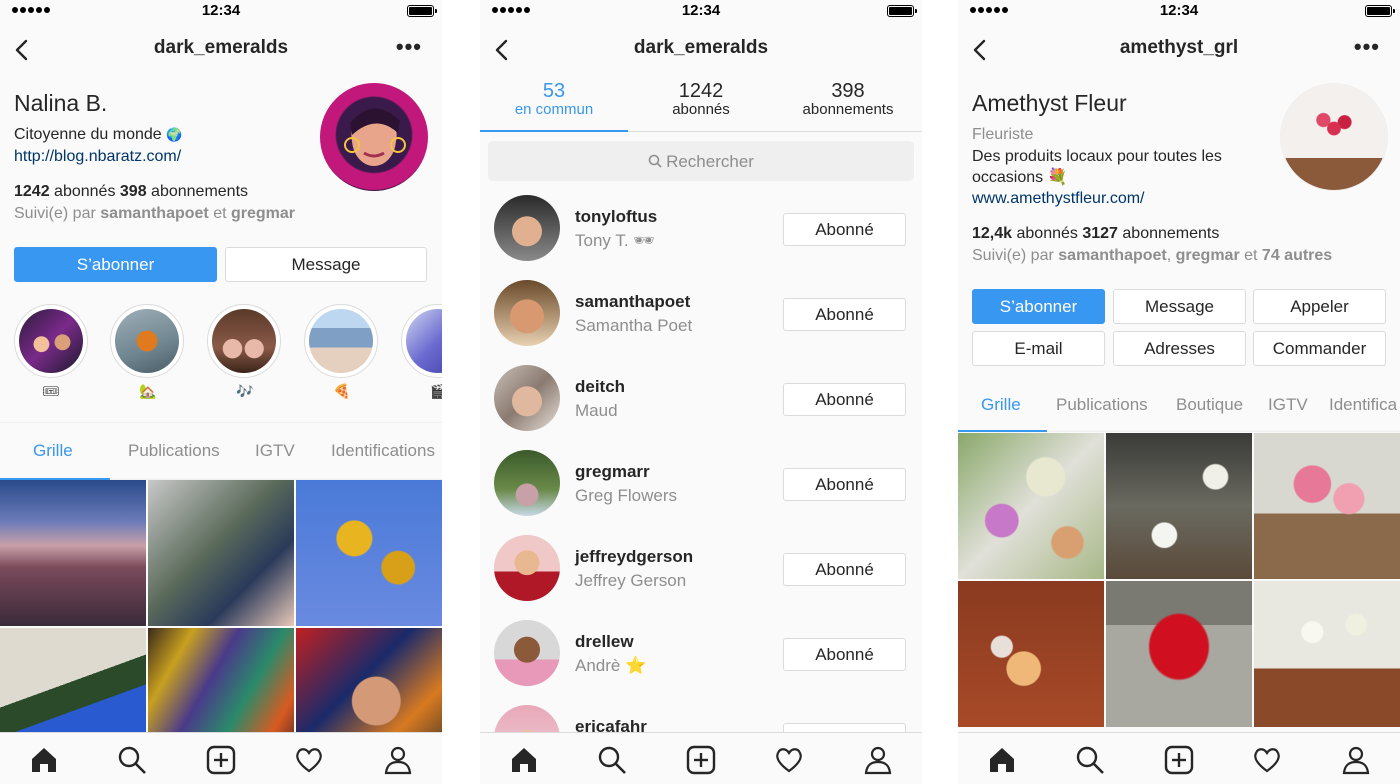 The width and height of the screenshot is (1400, 784). I want to click on list-item: gregmarr Greg Flowers Abonné, so click(701, 482).